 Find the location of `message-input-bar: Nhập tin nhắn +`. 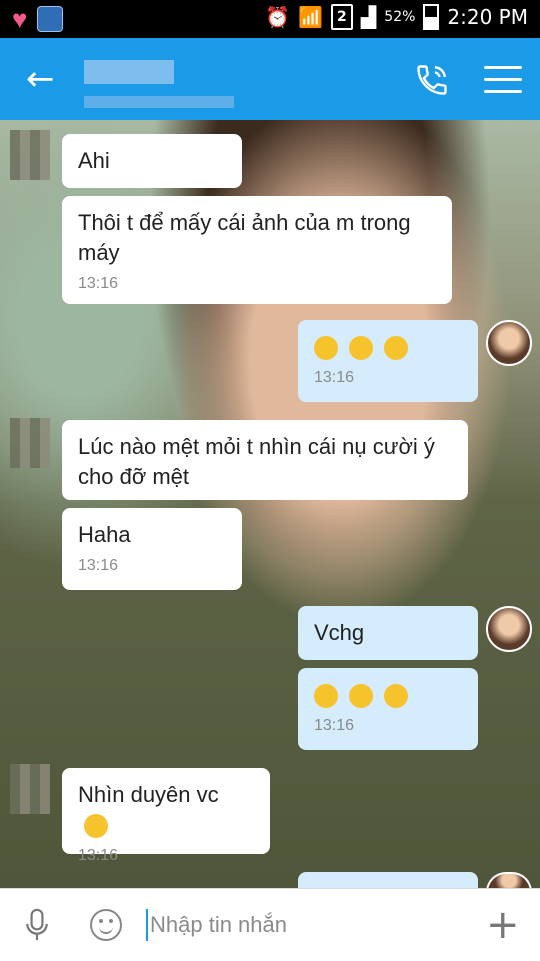

message-input-bar: Nhập tin nhắn + is located at coordinates (270, 924).